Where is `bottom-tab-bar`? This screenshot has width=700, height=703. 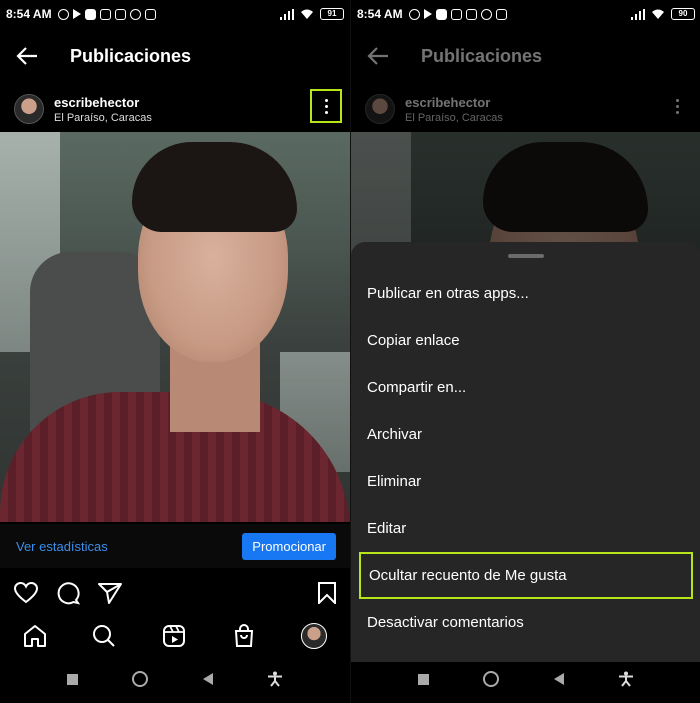
bottom-tab-bar is located at coordinates (175, 636).